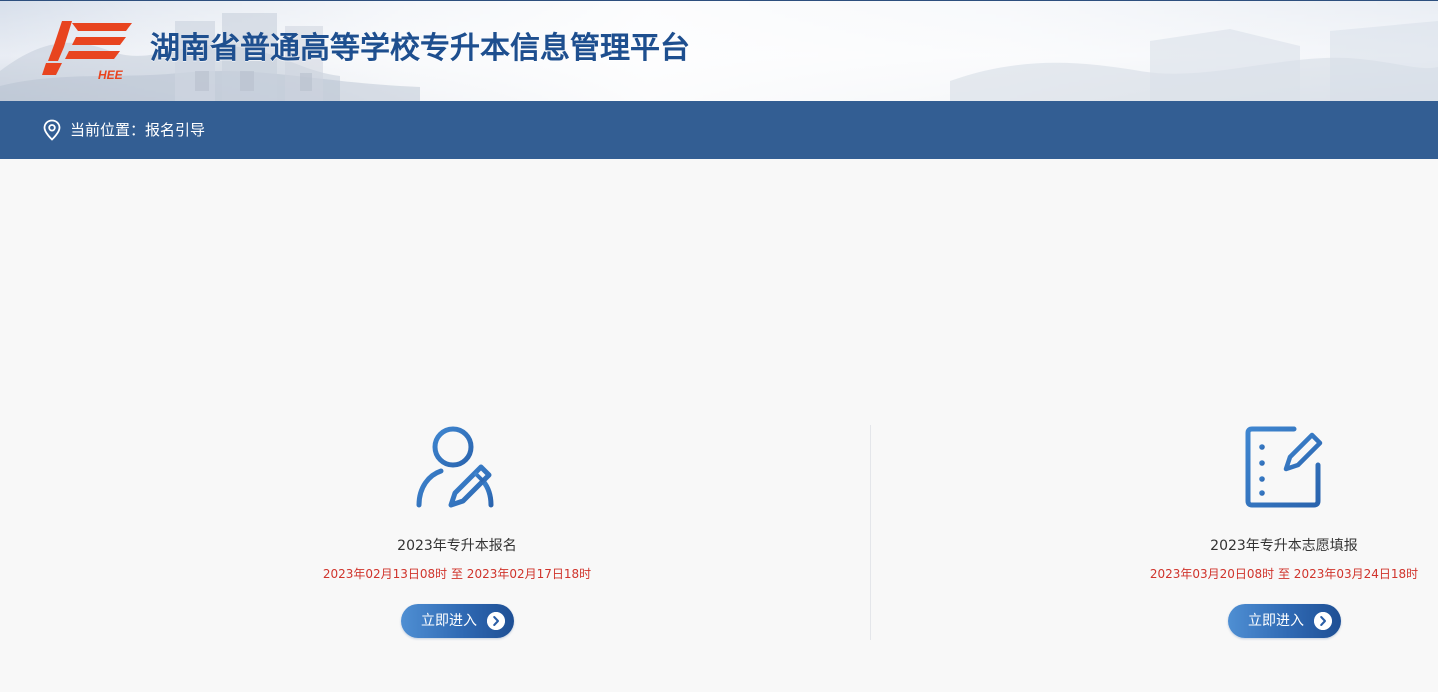 This screenshot has height=692, width=1438. I want to click on card-time-range: 2023年03月20日08时 至 2023年03月24日18时, so click(1284, 574).